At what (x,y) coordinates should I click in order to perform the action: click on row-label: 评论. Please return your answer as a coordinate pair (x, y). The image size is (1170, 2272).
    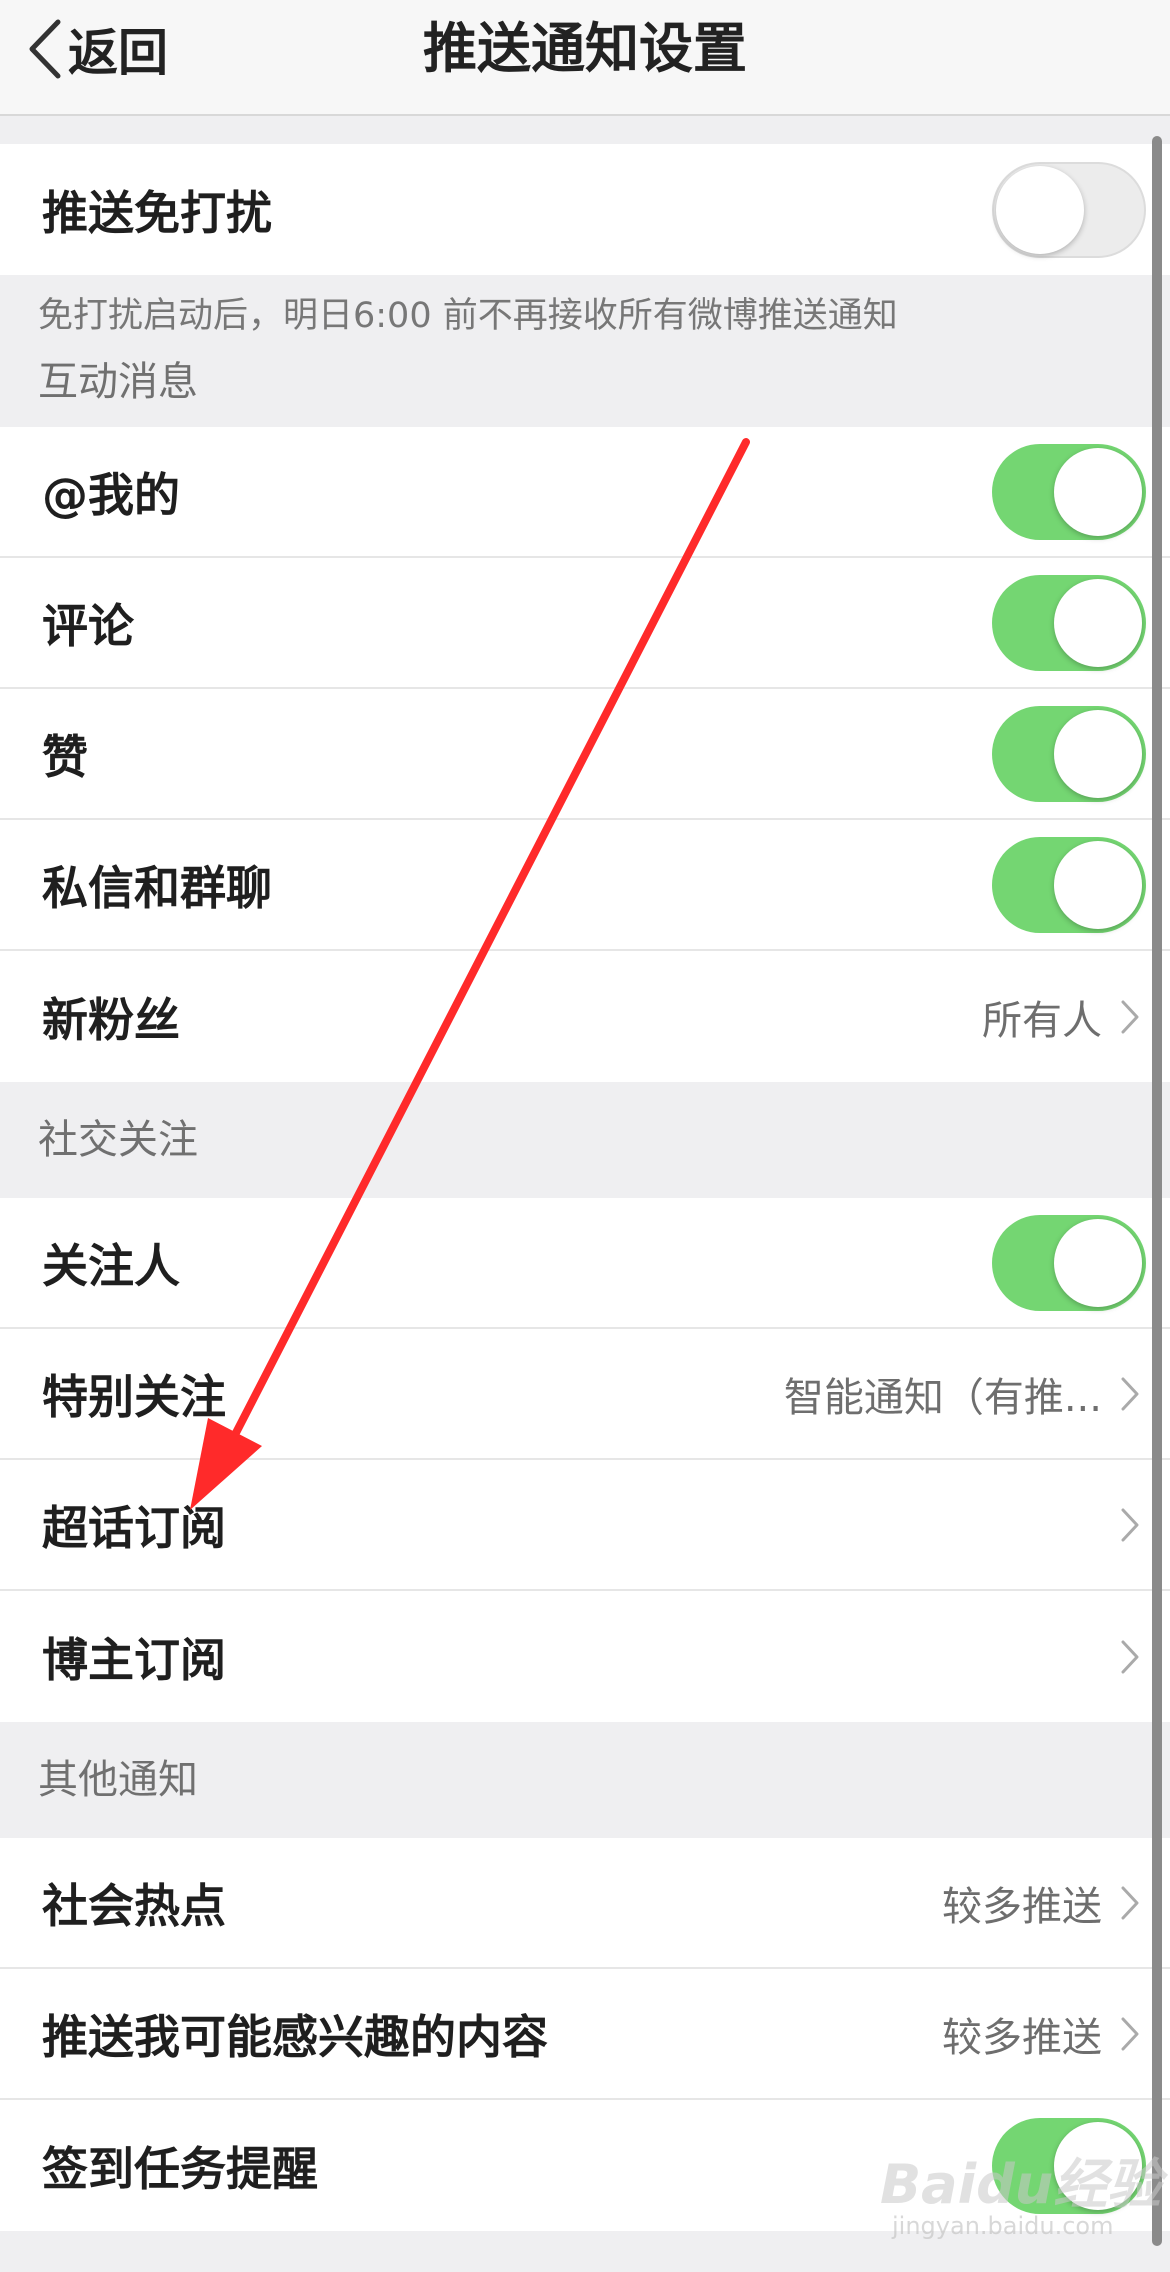
    Looking at the image, I should click on (88, 625).